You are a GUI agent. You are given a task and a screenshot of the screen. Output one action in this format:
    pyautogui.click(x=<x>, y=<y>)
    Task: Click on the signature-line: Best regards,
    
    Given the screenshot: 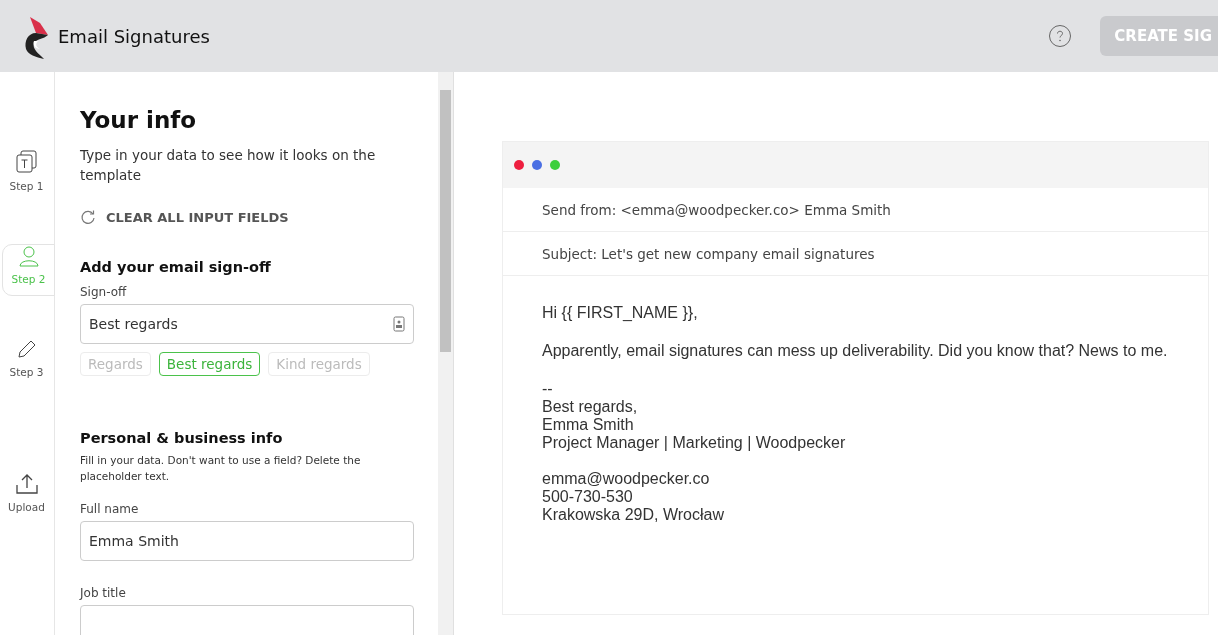 What is the action you would take?
    pyautogui.click(x=590, y=407)
    